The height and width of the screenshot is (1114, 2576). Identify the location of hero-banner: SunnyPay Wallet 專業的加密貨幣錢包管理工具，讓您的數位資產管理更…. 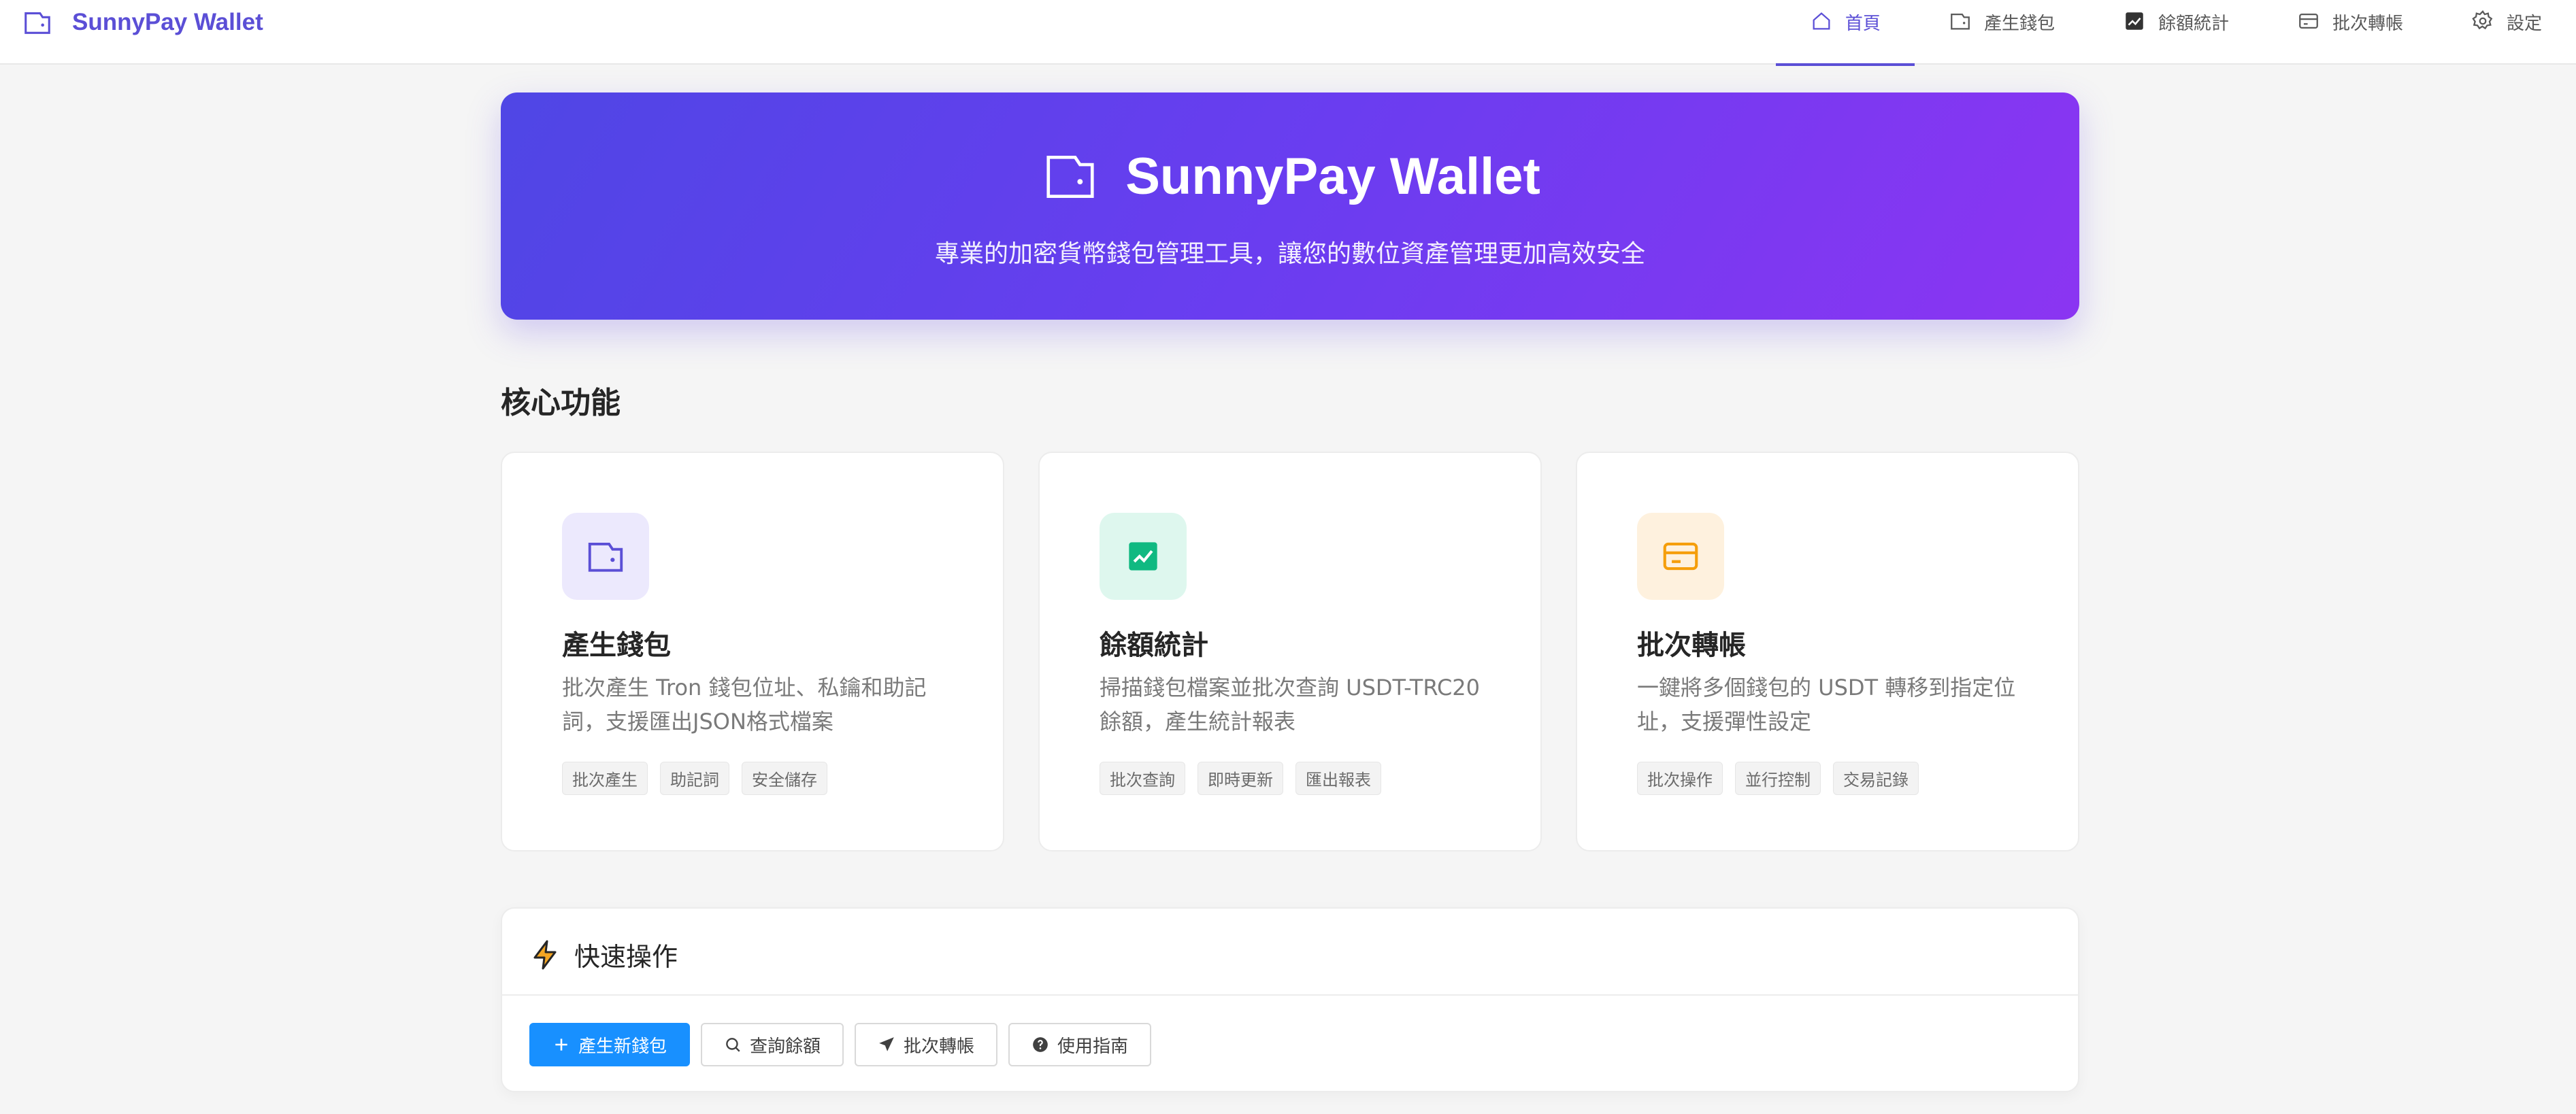
(1290, 206).